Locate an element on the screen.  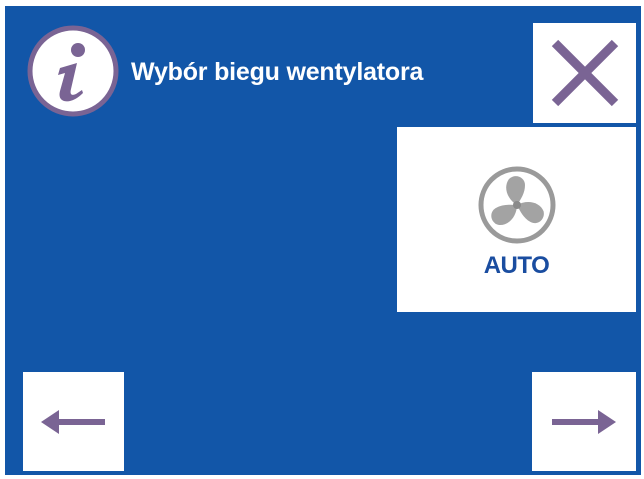
fan-icon is located at coordinates (517, 205).